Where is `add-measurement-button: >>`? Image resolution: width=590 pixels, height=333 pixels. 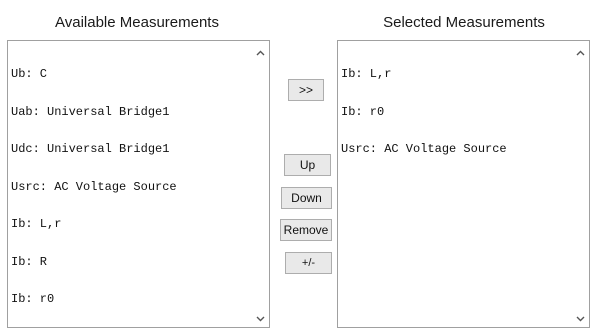
add-measurement-button: >> is located at coordinates (306, 90).